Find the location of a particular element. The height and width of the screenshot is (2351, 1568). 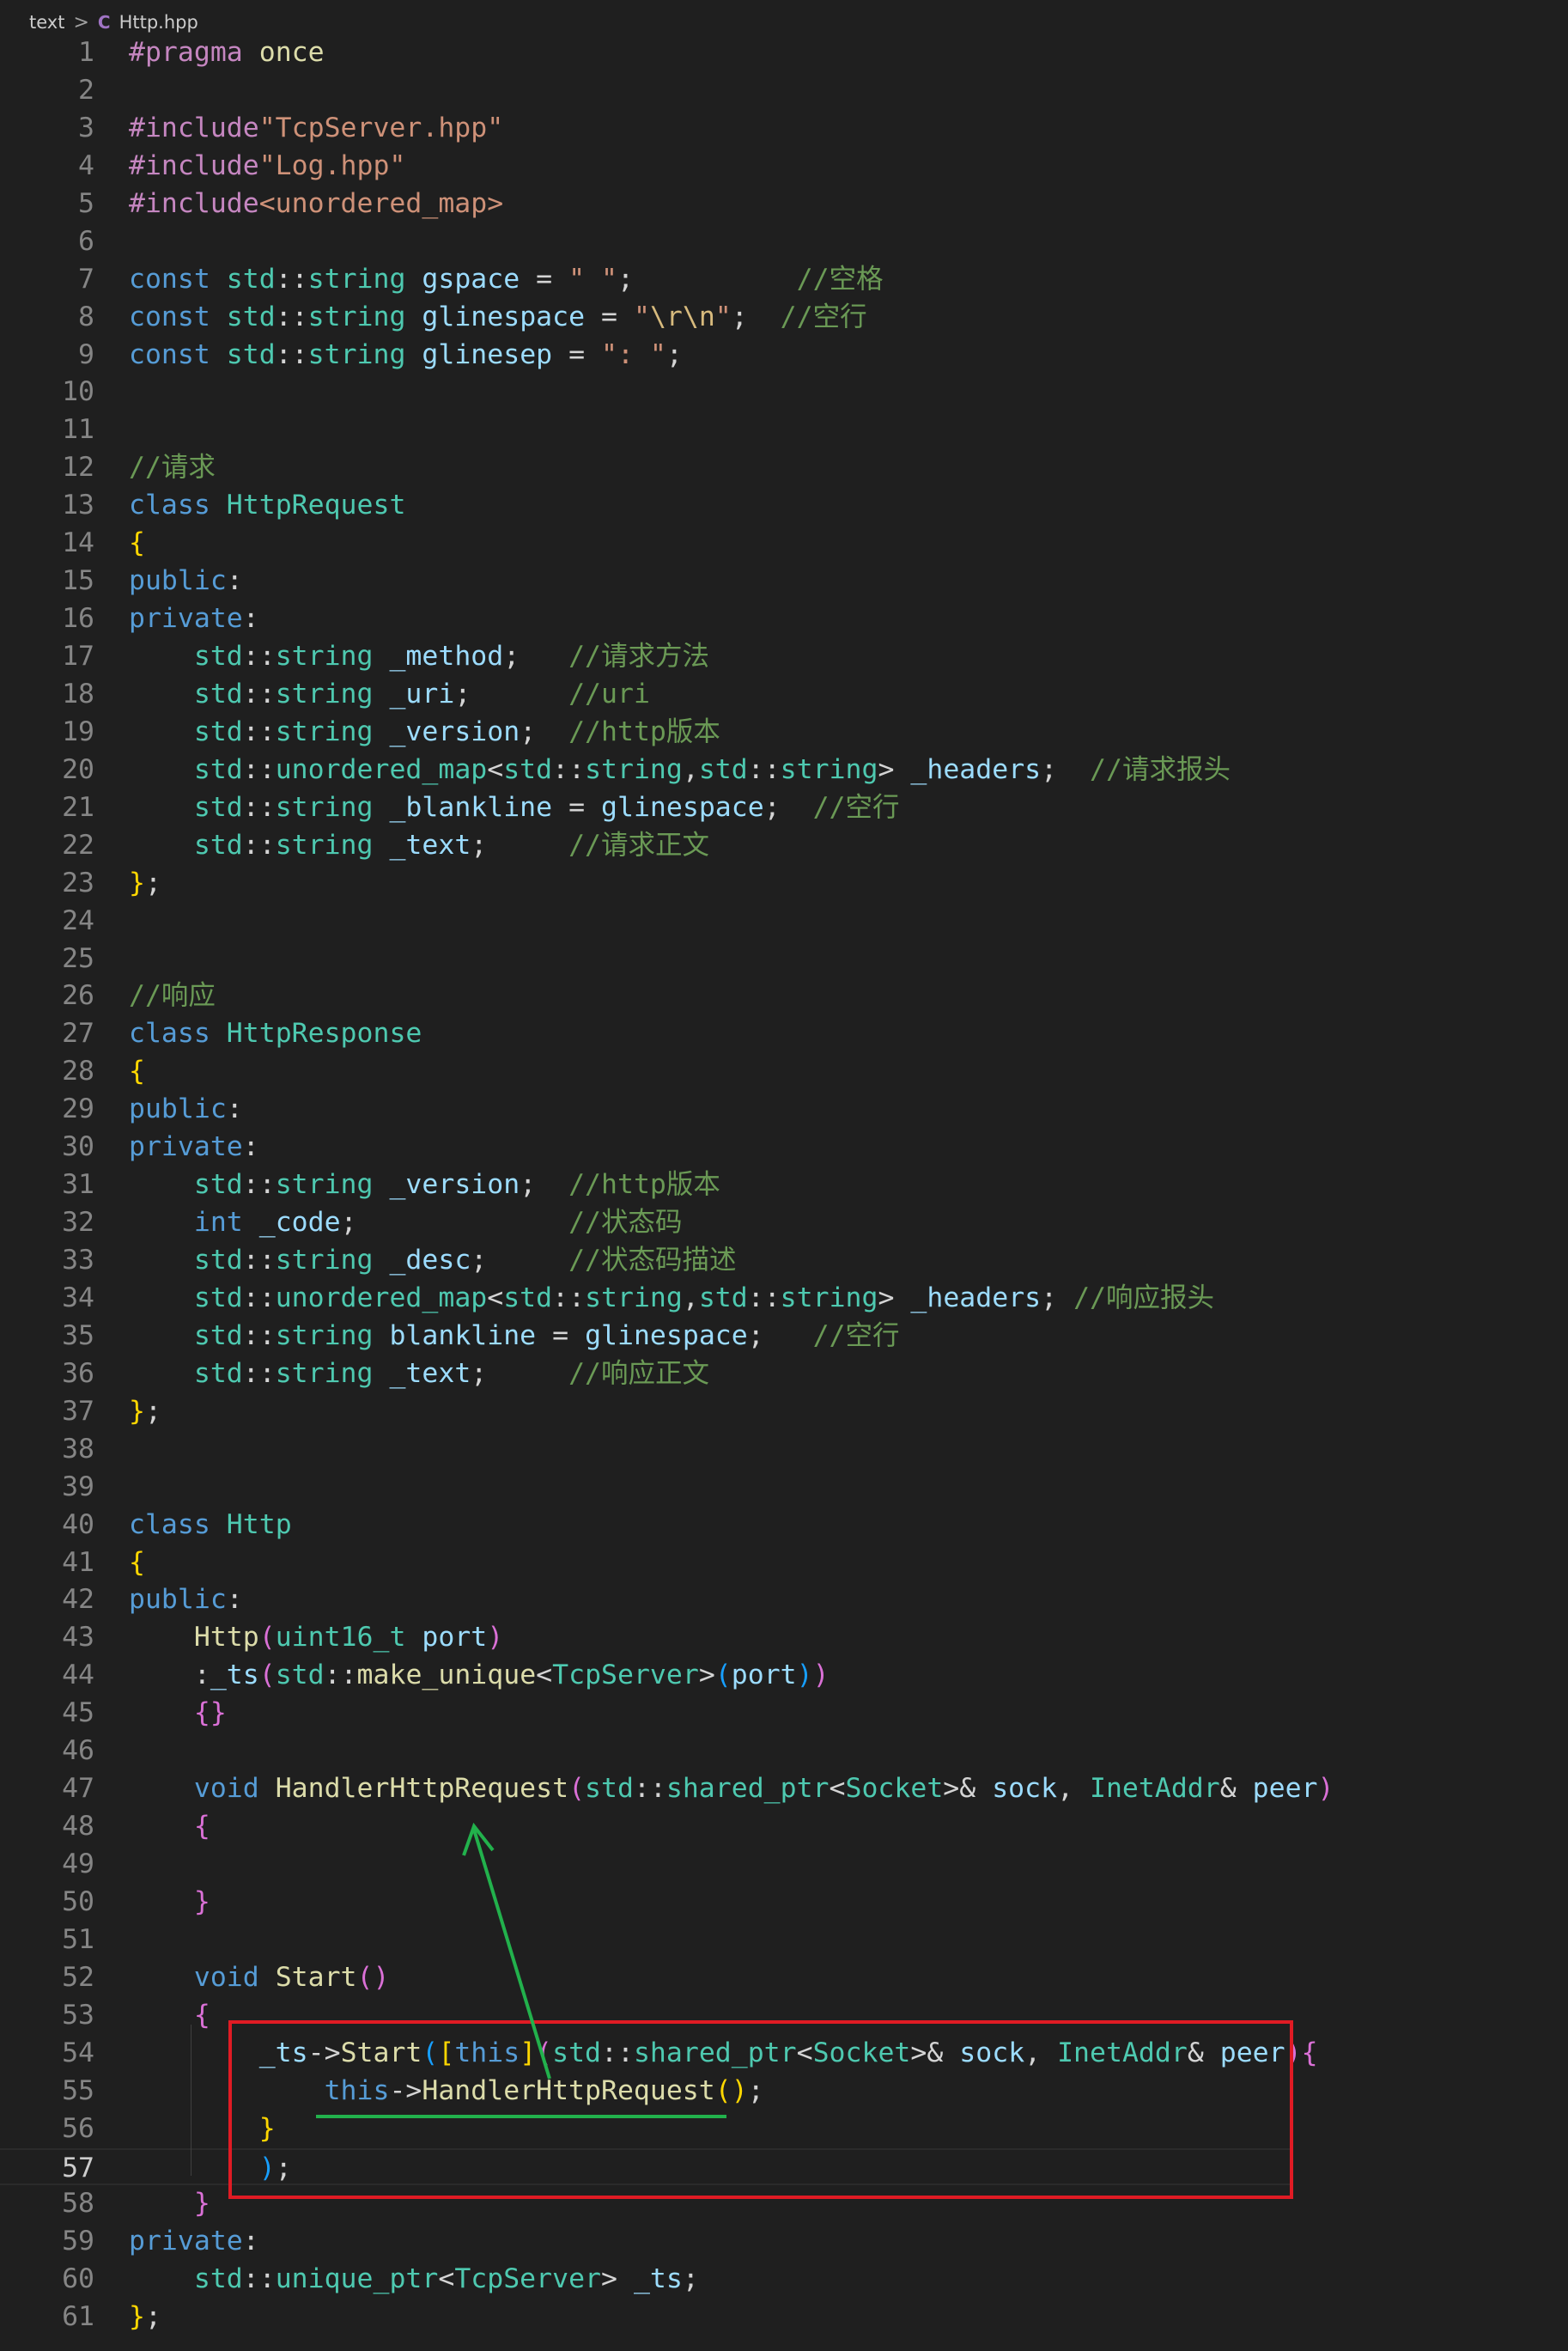

code-token: HttpRequest is located at coordinates (316, 505).